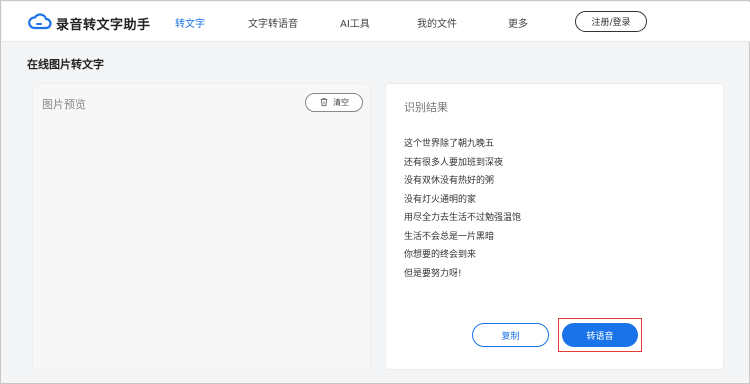 The width and height of the screenshot is (750, 384). I want to click on clear-button-label: 清空, so click(341, 102).